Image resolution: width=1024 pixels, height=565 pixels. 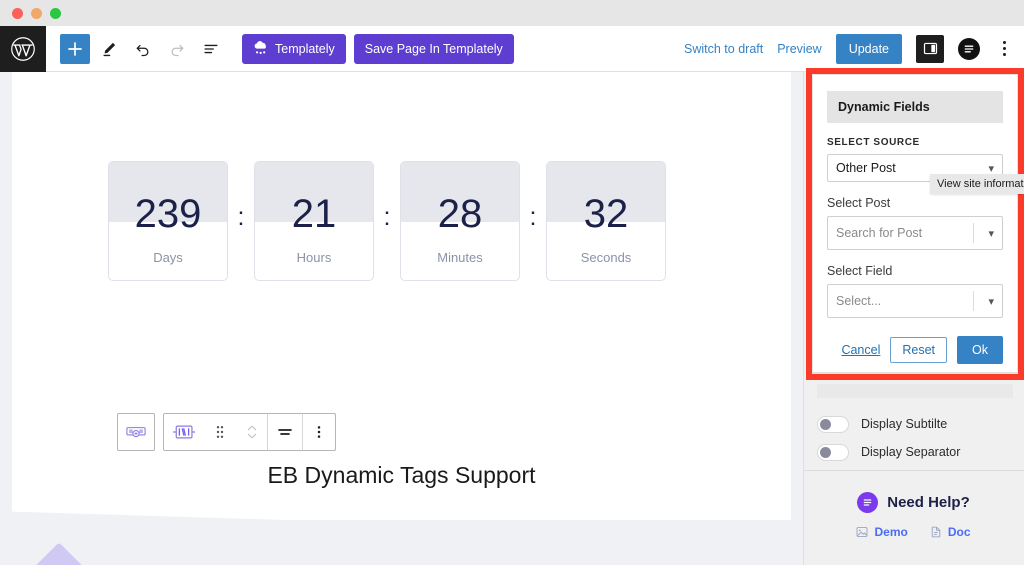 What do you see at coordinates (913, 532) in the screenshot?
I see `need-help-links: Demo Doc` at bounding box center [913, 532].